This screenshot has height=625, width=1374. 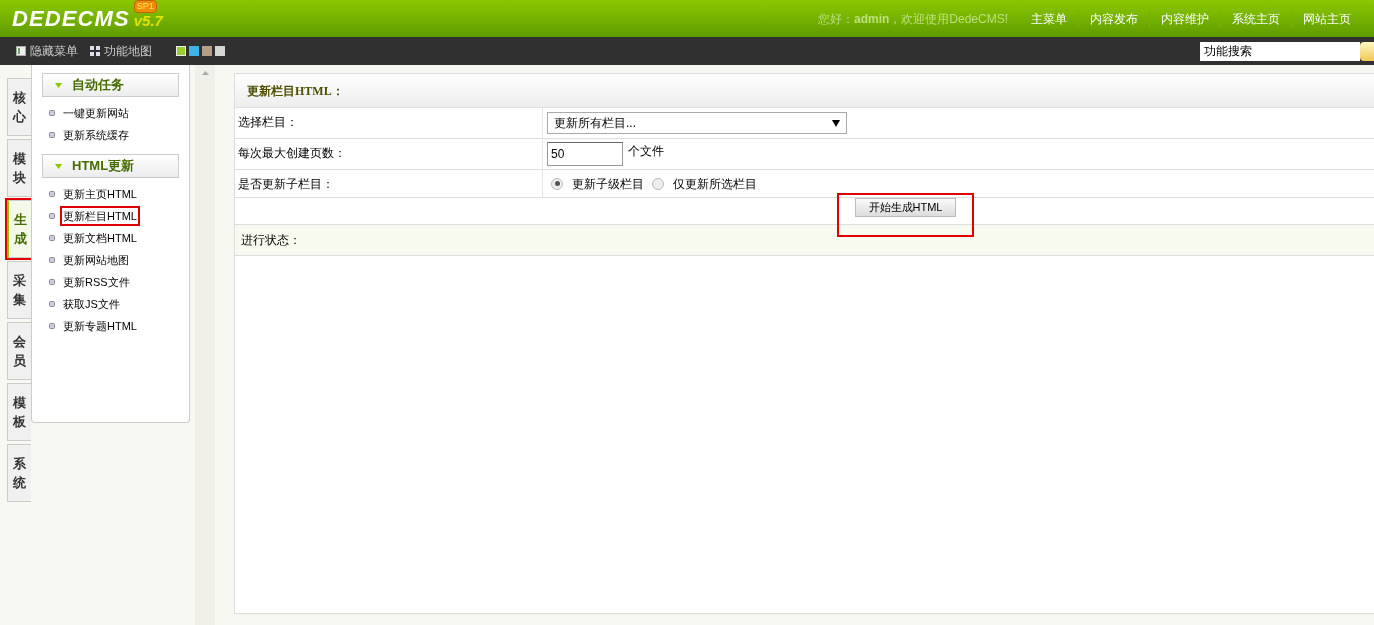 What do you see at coordinates (100, 194) in the screenshot?
I see `menu-item: 更新主页HTML` at bounding box center [100, 194].